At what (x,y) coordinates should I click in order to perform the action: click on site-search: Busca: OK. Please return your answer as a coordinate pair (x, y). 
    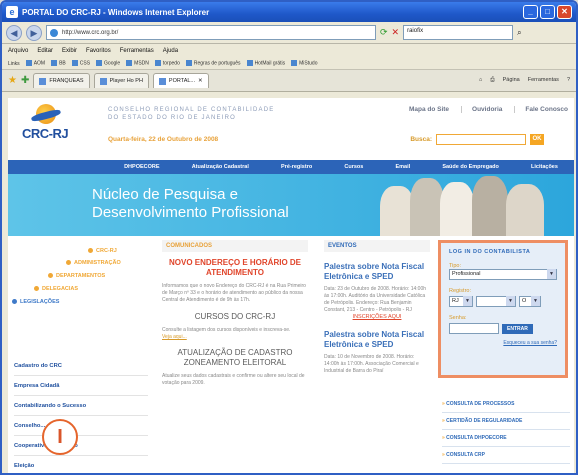
    Looking at the image, I should click on (477, 139).